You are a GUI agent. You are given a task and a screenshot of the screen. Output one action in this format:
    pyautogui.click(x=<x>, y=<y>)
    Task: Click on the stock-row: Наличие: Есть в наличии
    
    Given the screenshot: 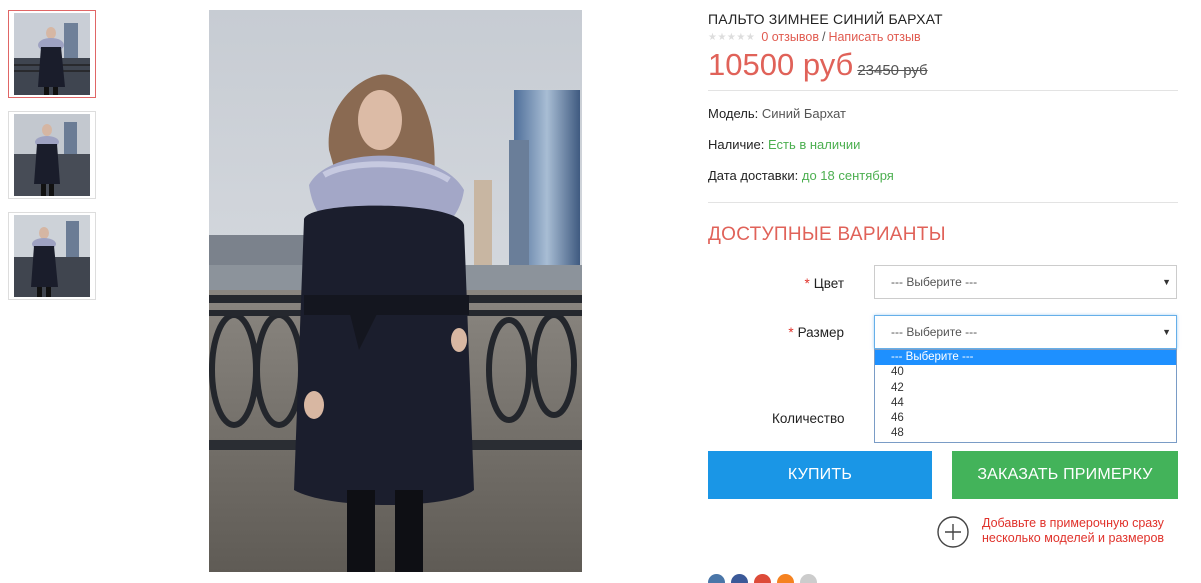 What is the action you would take?
    pyautogui.click(x=784, y=144)
    